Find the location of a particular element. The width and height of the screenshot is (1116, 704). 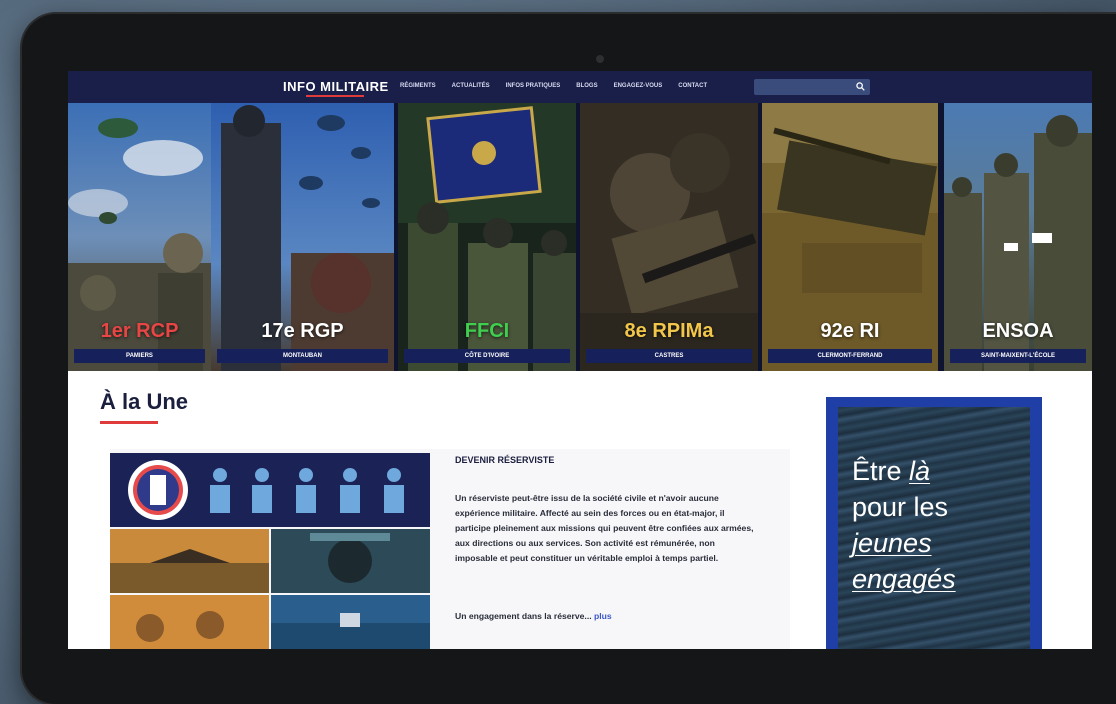

regiment-panel-92ri: 92e RI Clermont-Ferrand is located at coordinates (850, 237).